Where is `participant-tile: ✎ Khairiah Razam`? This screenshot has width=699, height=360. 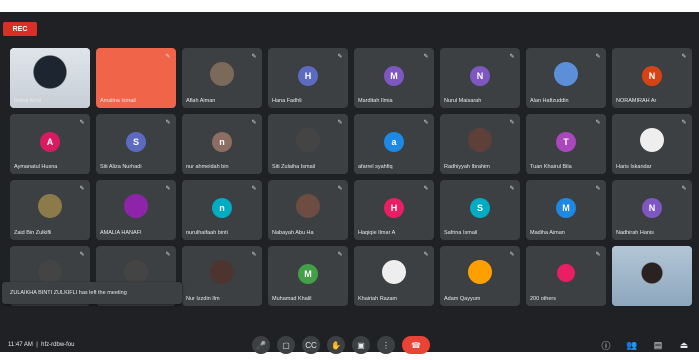
participant-tile: ✎ Khairiah Razam is located at coordinates (394, 276).